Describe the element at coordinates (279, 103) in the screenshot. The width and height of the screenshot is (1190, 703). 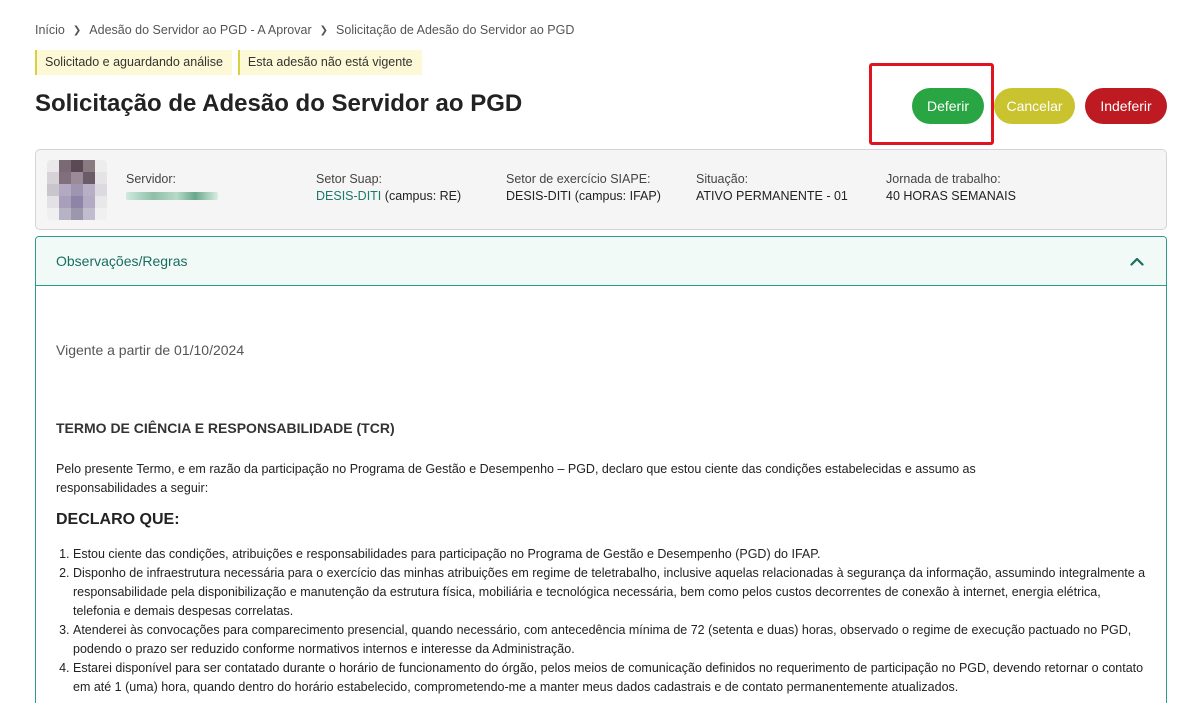
I see `page-title: Solicitação de Adesão do Servidor ao PGD` at that location.